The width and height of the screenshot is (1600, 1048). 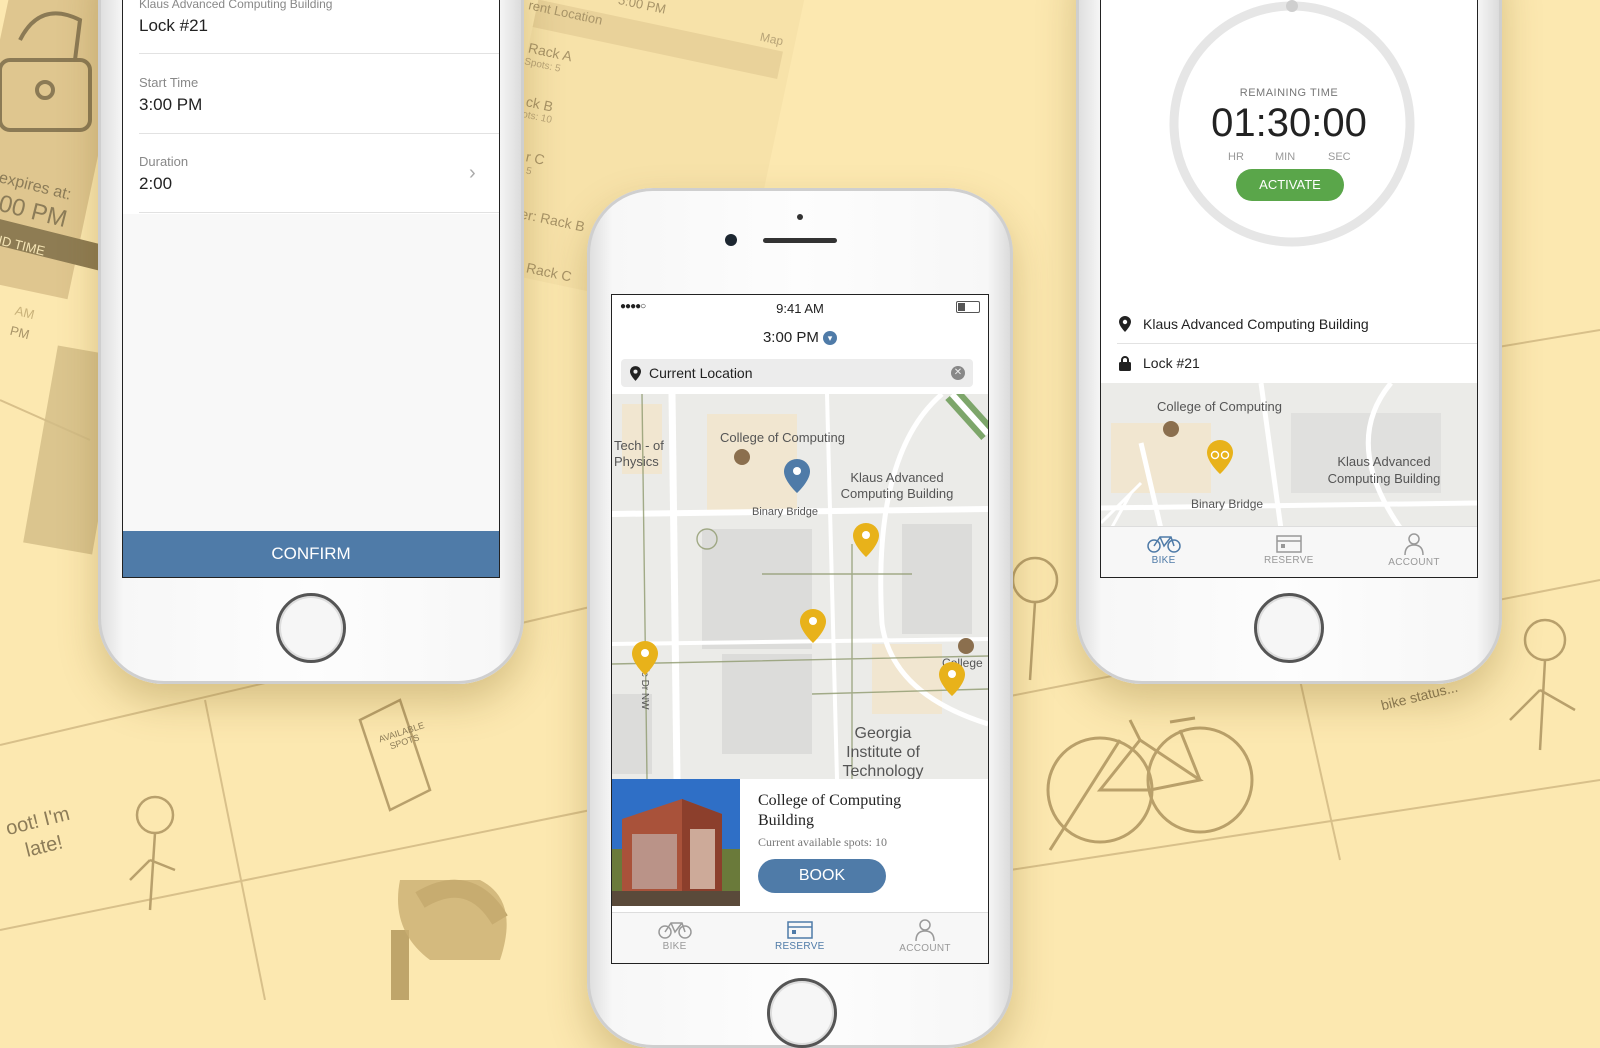 I want to click on building-photo, so click(x=676, y=842).